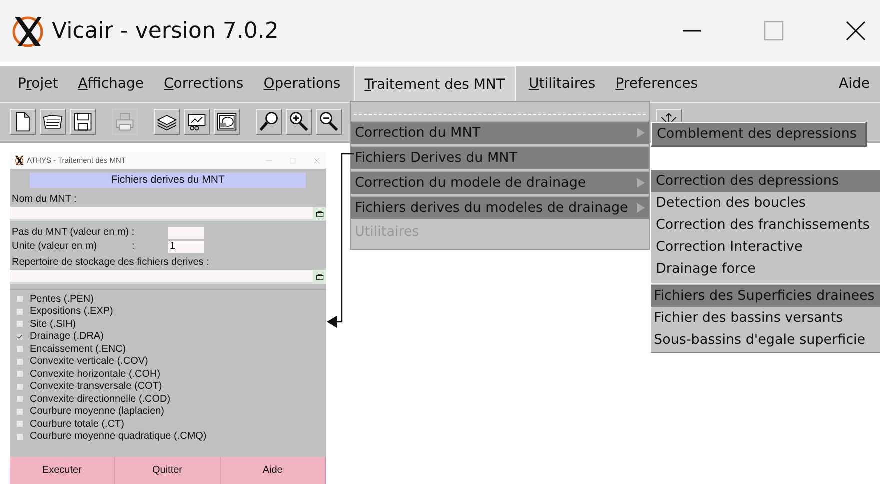  What do you see at coordinates (110, 262) in the screenshot?
I see `field-label: Repertoire de stockage des fichiers derives :` at bounding box center [110, 262].